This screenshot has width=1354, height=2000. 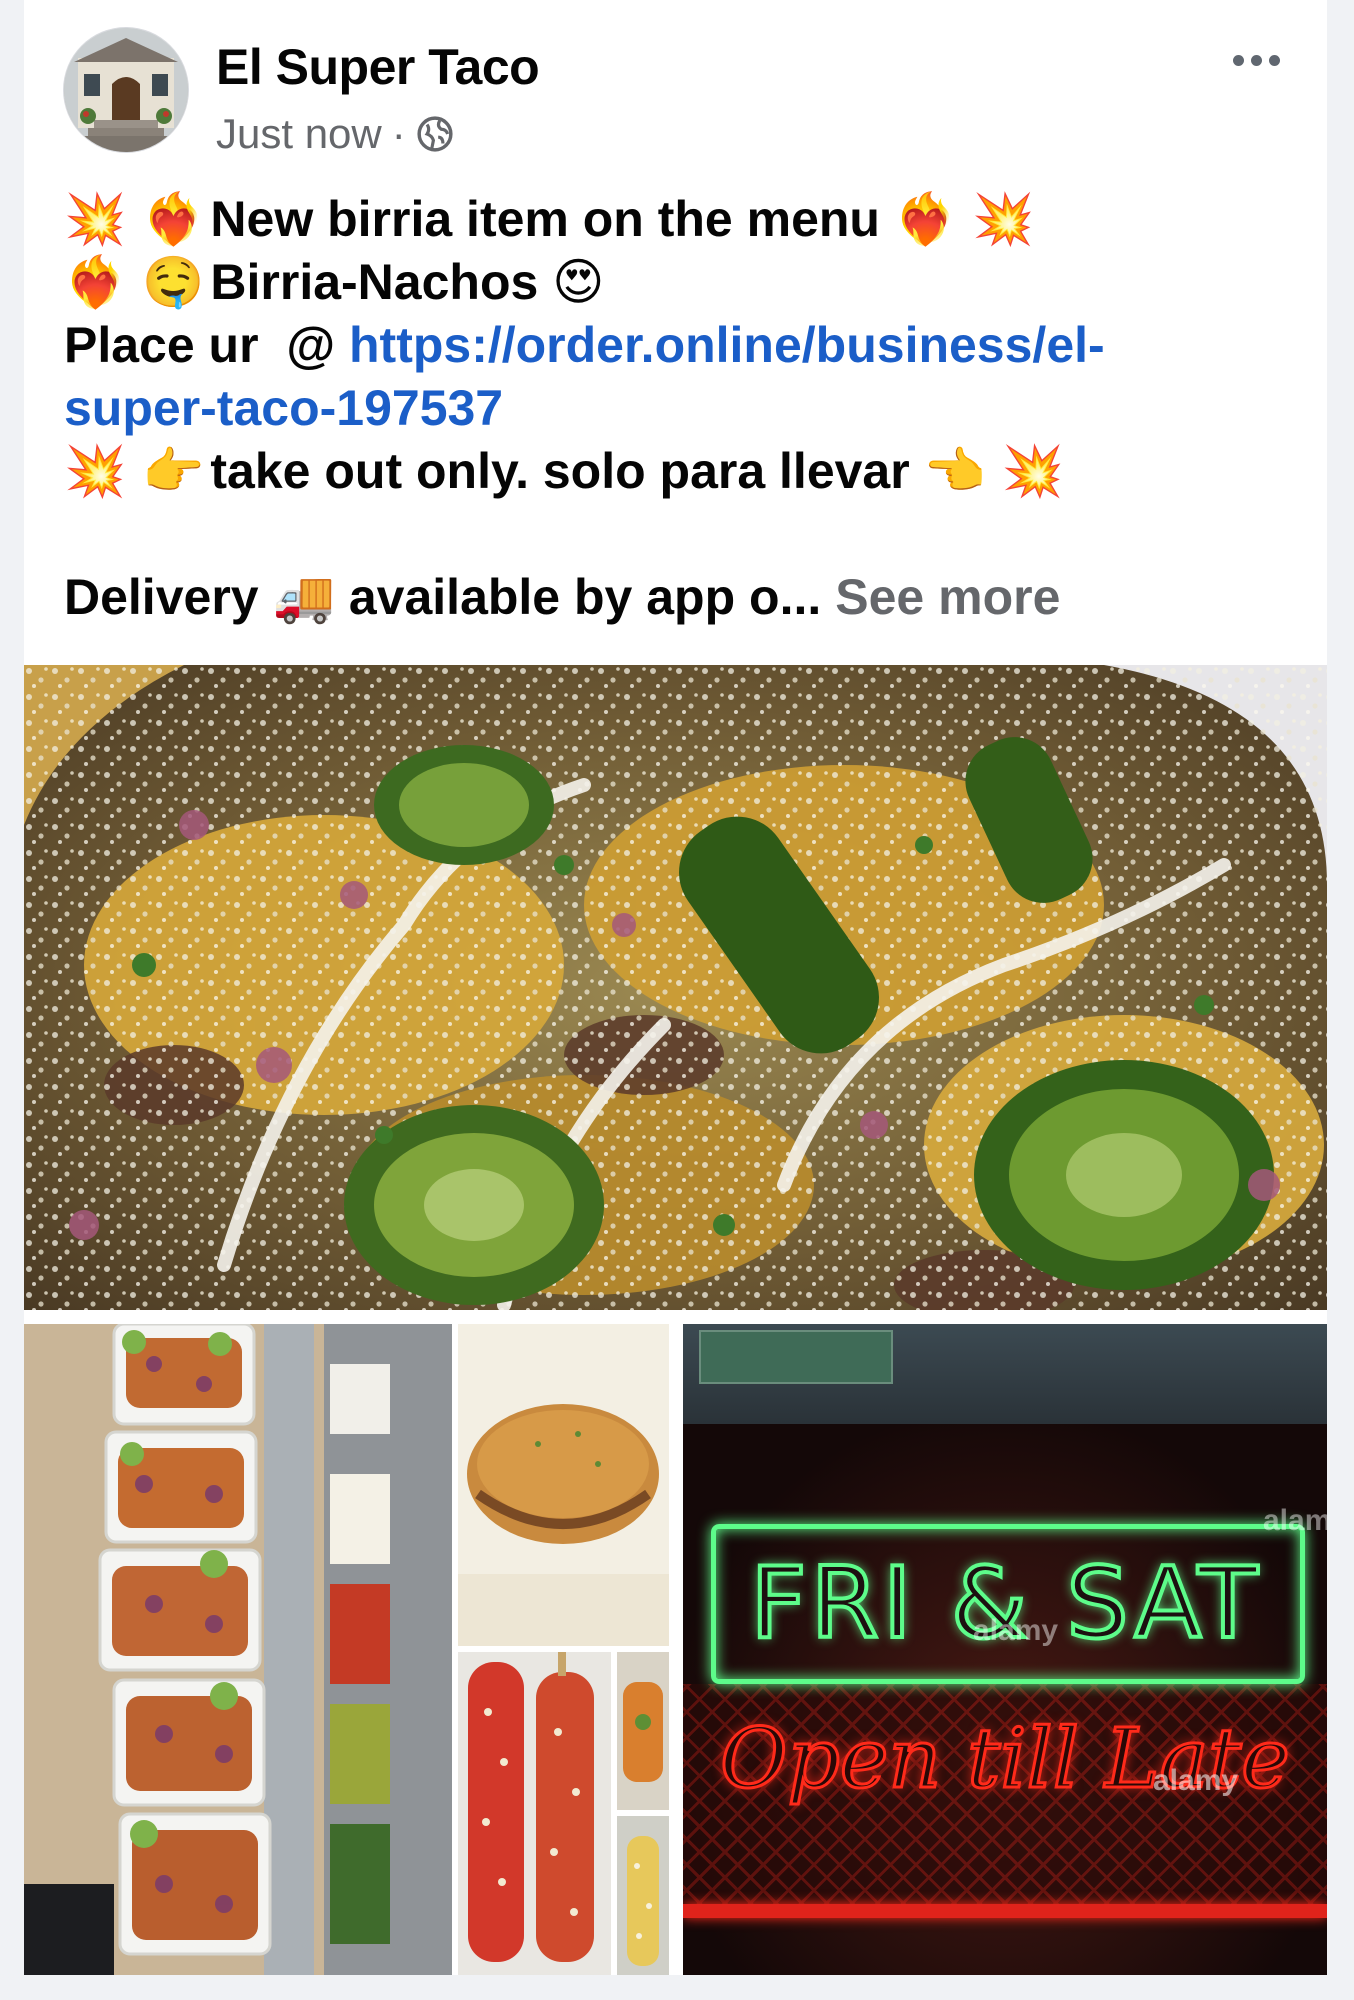 I want to click on page-name: El Super Taco, so click(x=378, y=67).